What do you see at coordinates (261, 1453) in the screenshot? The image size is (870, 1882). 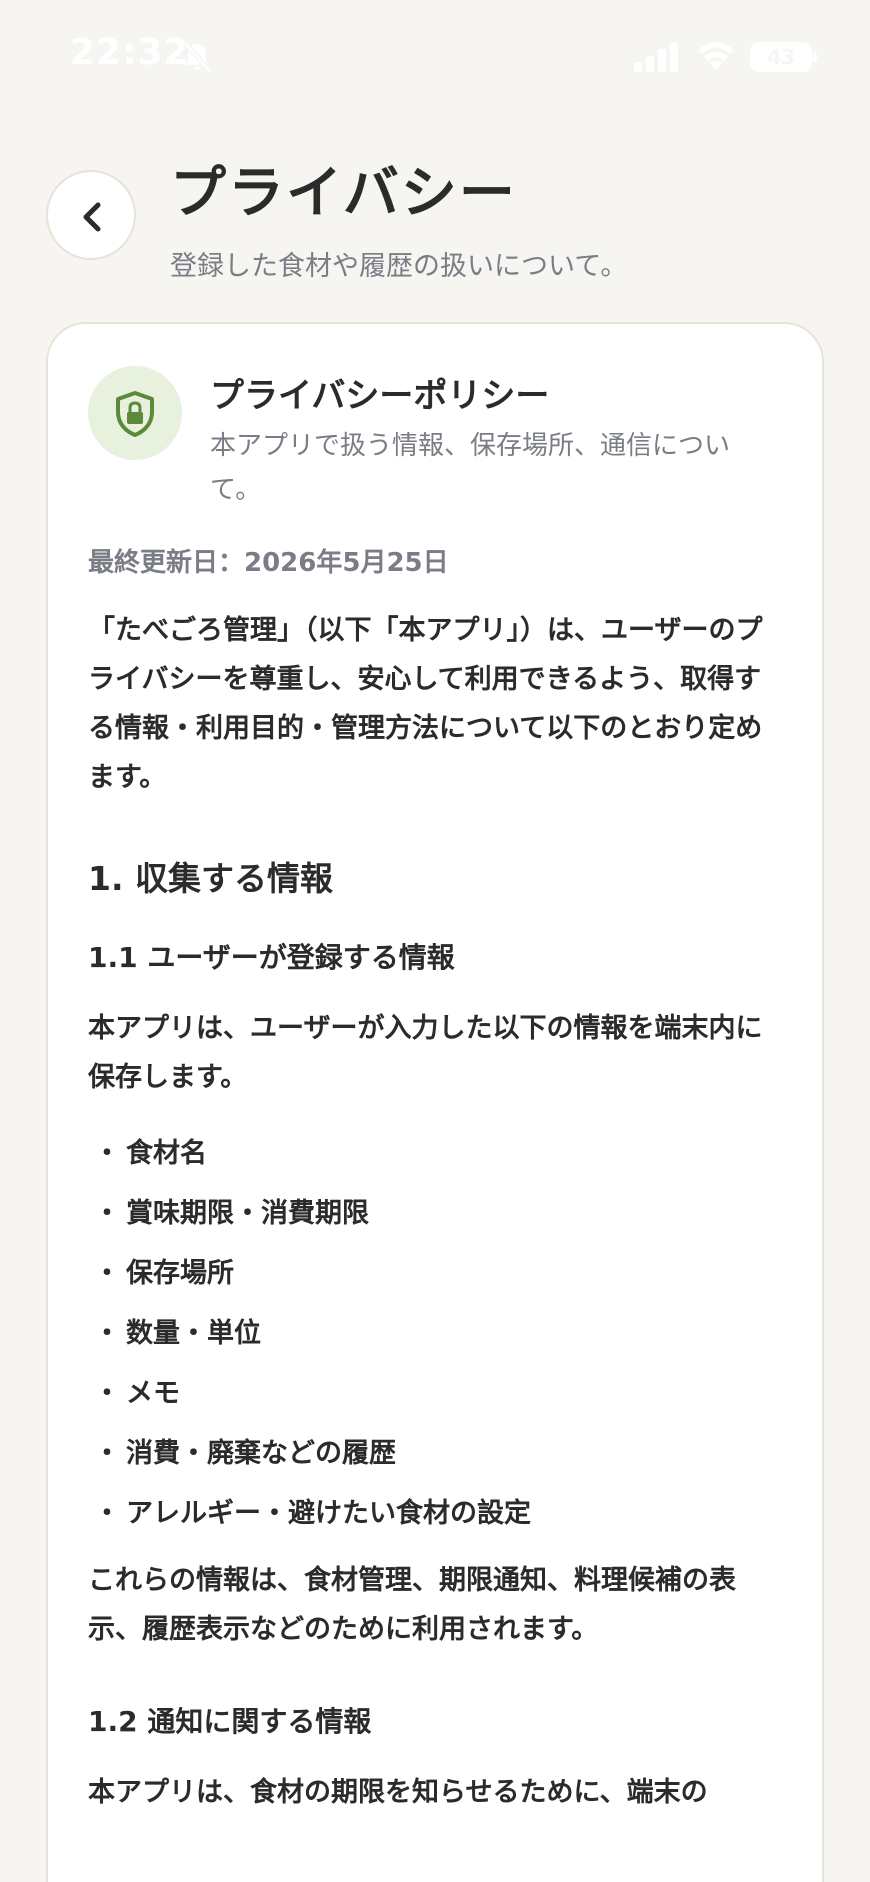 I see `list-item-text: 消費・廃棄などの履歴` at bounding box center [261, 1453].